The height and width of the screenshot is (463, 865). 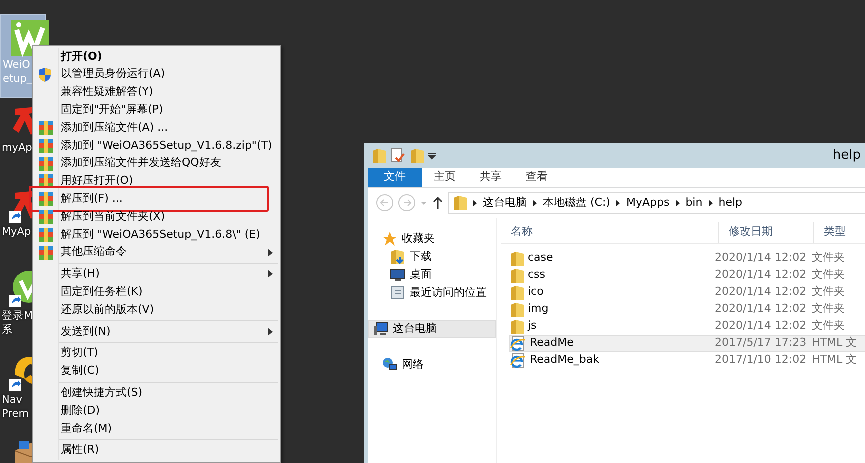 I want to click on properties-icon, so click(x=398, y=156).